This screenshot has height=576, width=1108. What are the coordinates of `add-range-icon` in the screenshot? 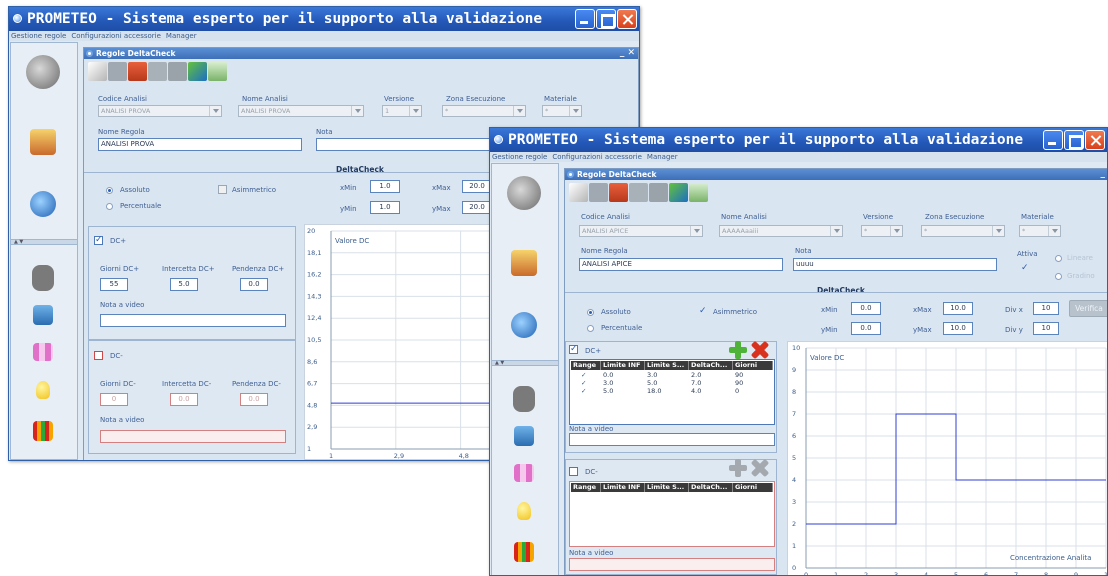 It's located at (738, 468).